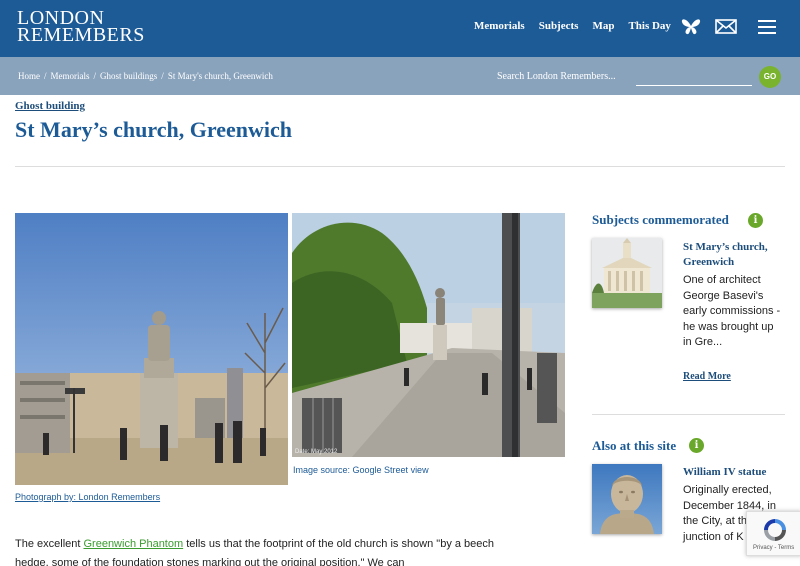  What do you see at coordinates (770, 77) in the screenshot?
I see `search-go-button: GO` at bounding box center [770, 77].